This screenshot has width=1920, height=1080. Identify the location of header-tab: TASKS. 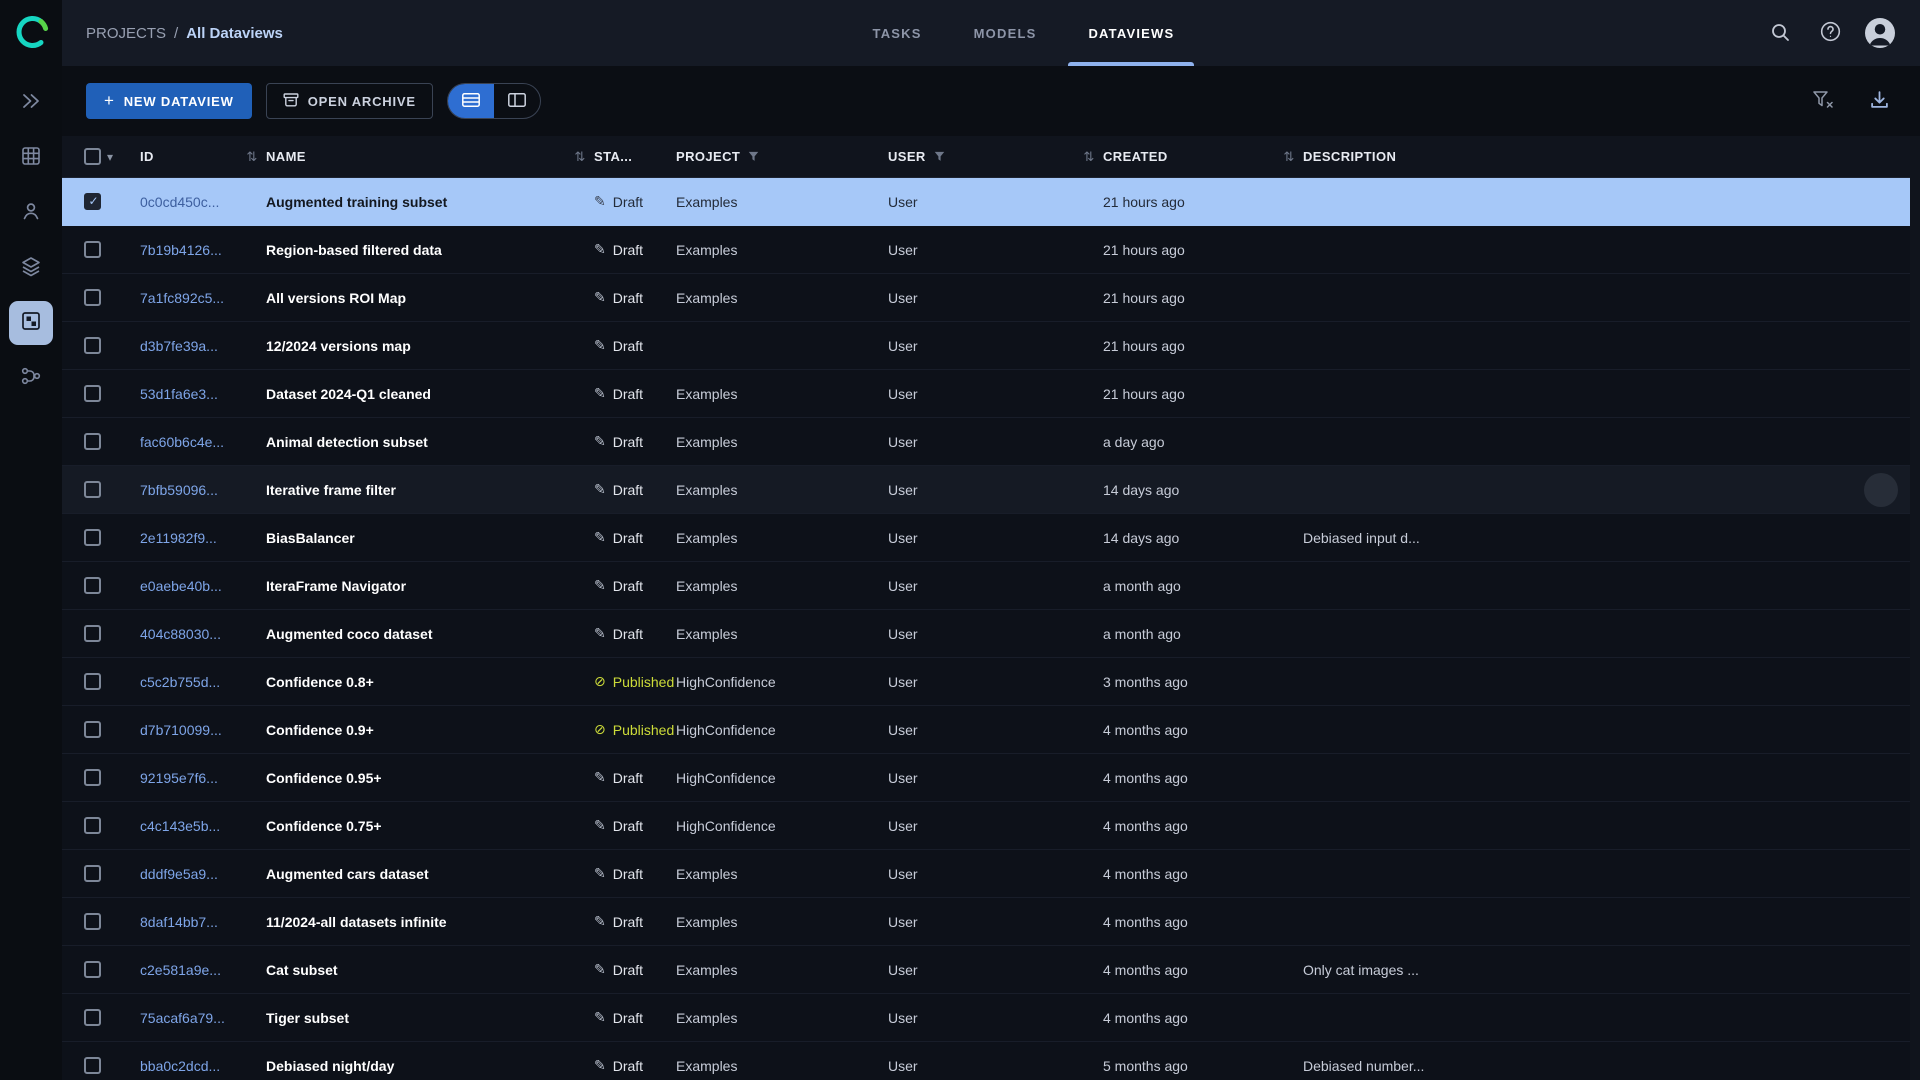
(897, 33).